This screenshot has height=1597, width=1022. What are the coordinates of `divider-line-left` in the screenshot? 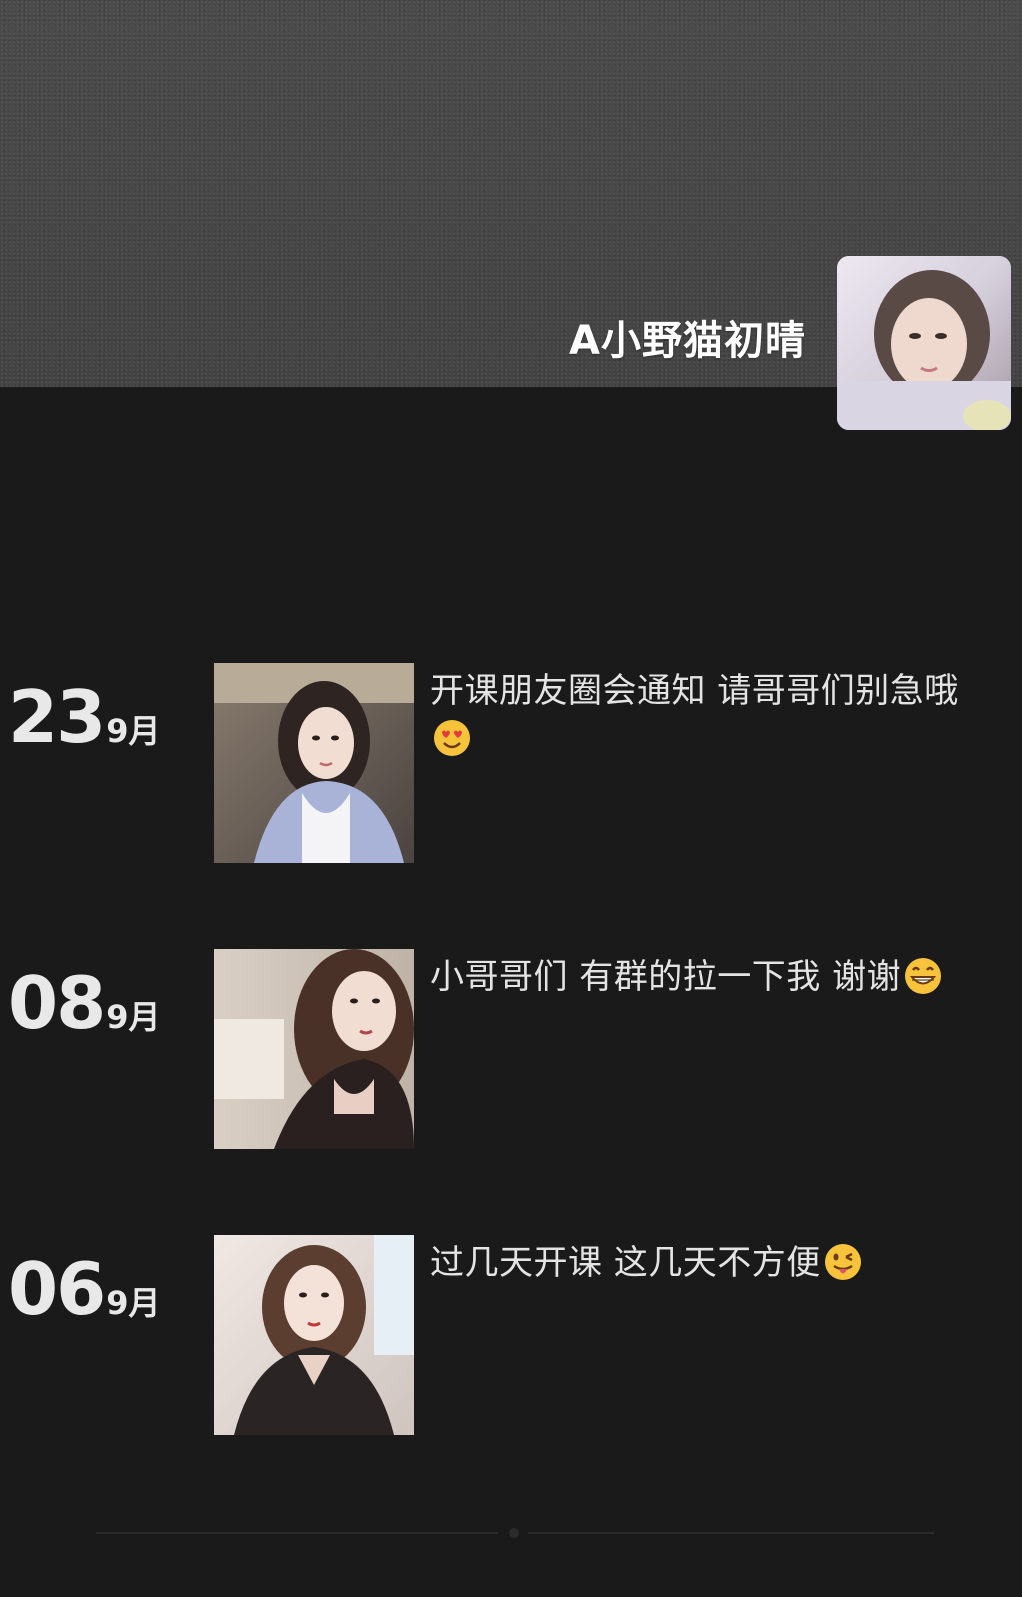 It's located at (297, 1533).